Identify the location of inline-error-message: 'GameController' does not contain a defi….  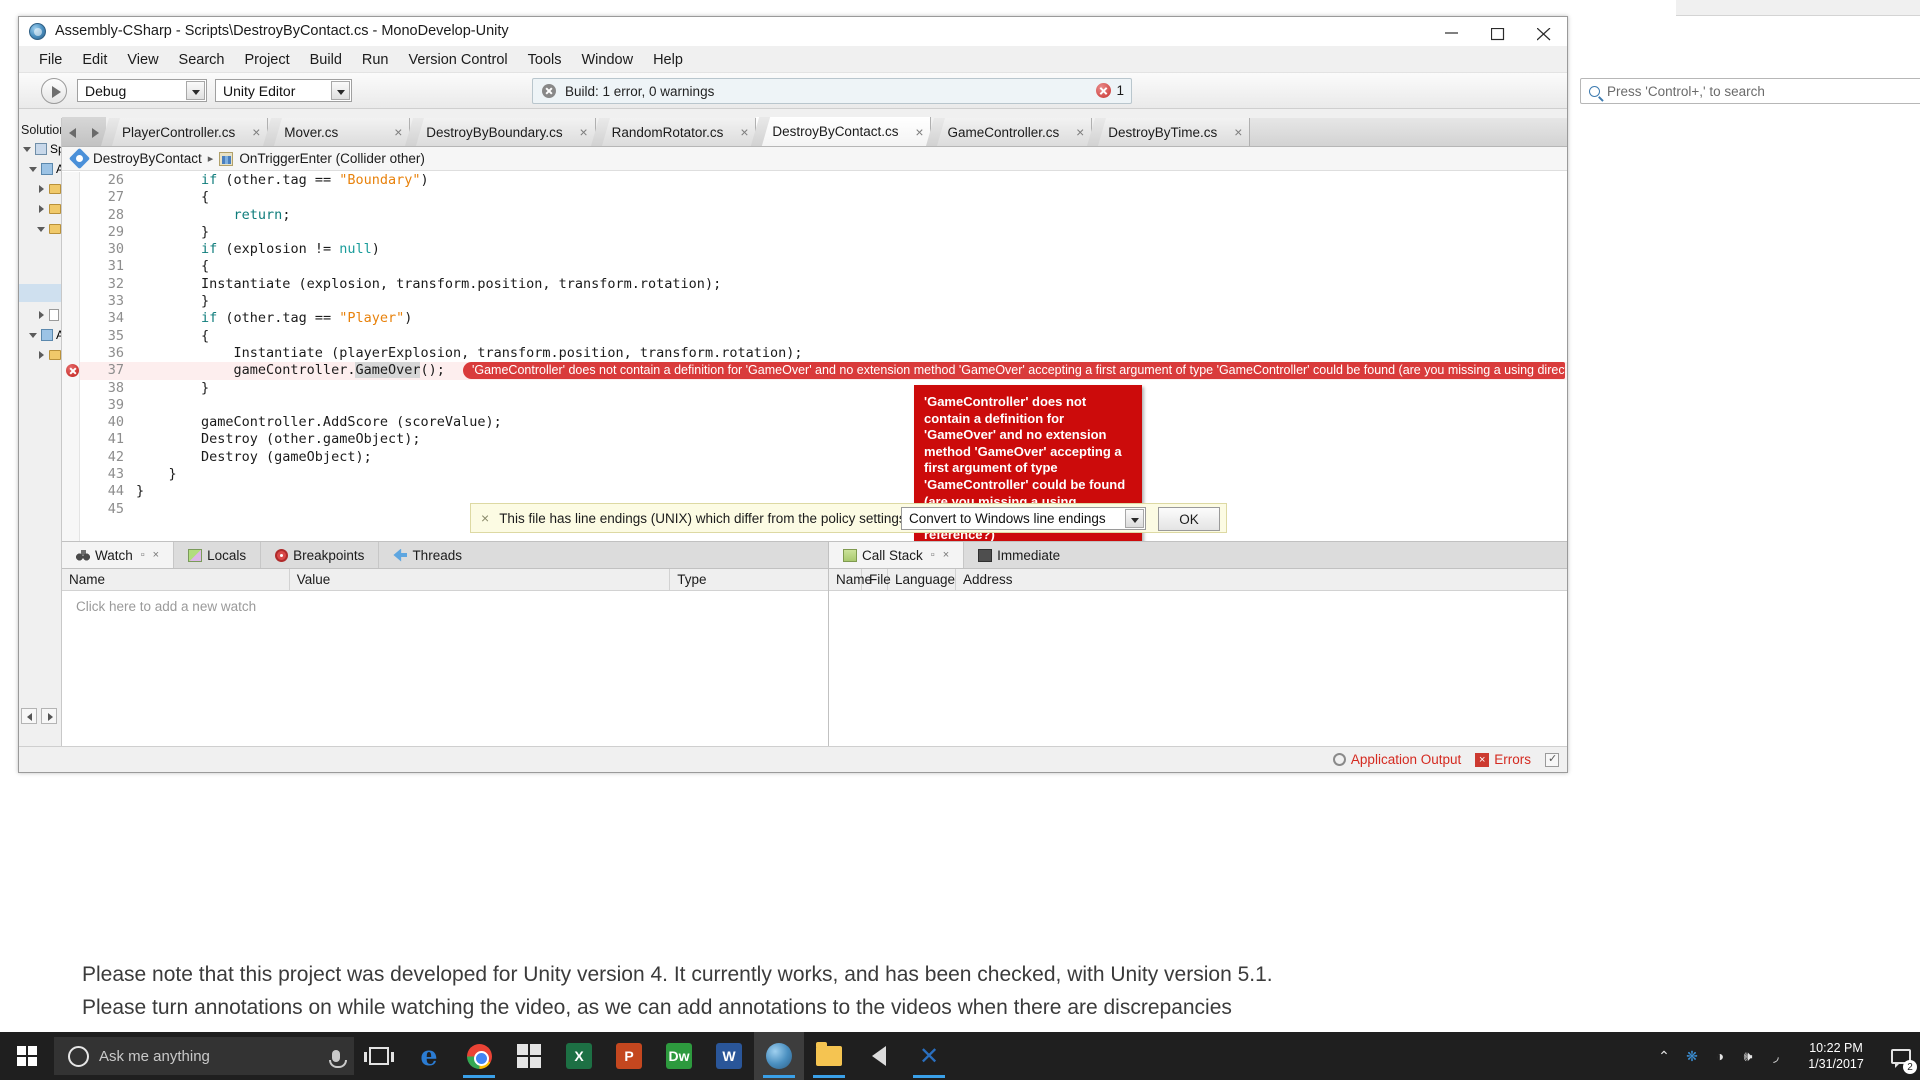
(1014, 371).